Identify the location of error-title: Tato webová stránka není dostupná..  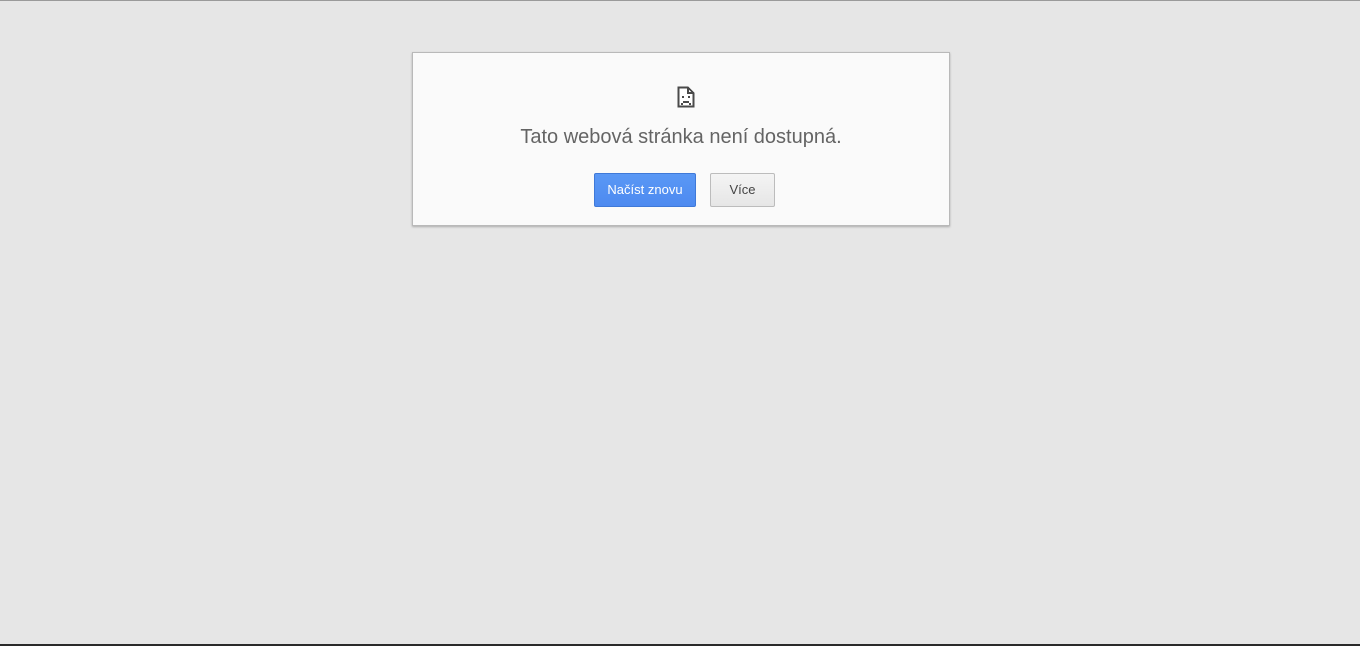
(681, 137).